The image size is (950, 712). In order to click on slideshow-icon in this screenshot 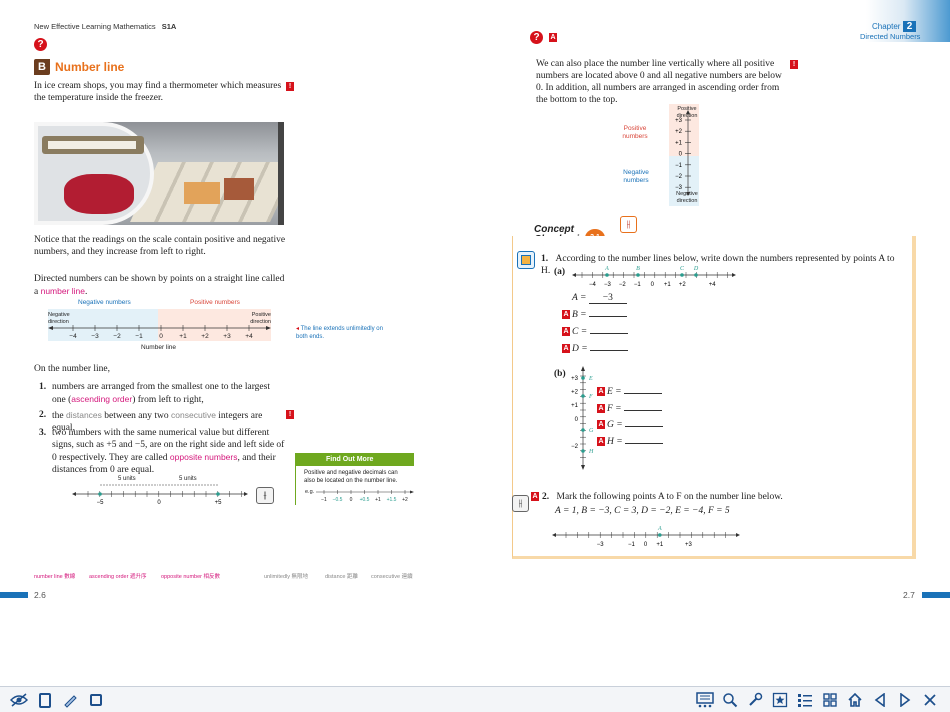, I will do `click(705, 700)`.